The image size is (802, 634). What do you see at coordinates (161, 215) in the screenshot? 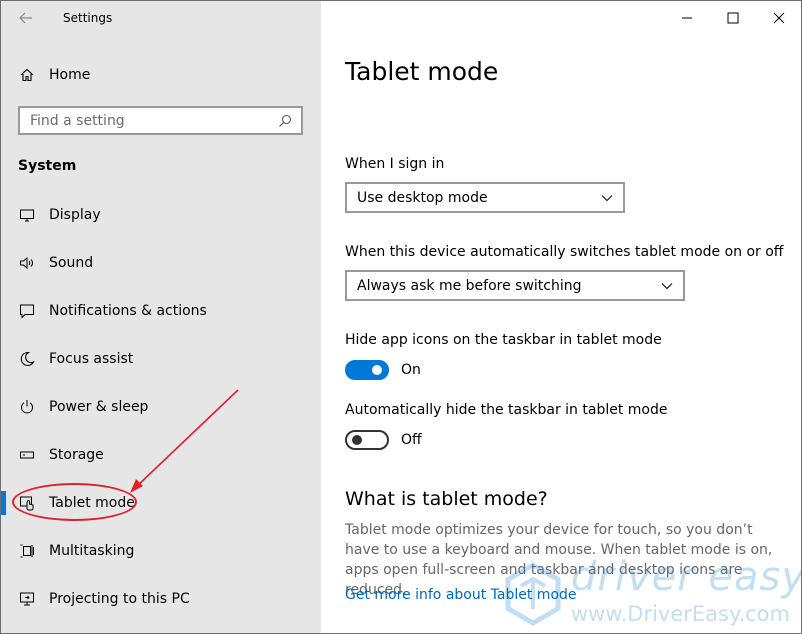
I see `sidebar-item-display: Display` at bounding box center [161, 215].